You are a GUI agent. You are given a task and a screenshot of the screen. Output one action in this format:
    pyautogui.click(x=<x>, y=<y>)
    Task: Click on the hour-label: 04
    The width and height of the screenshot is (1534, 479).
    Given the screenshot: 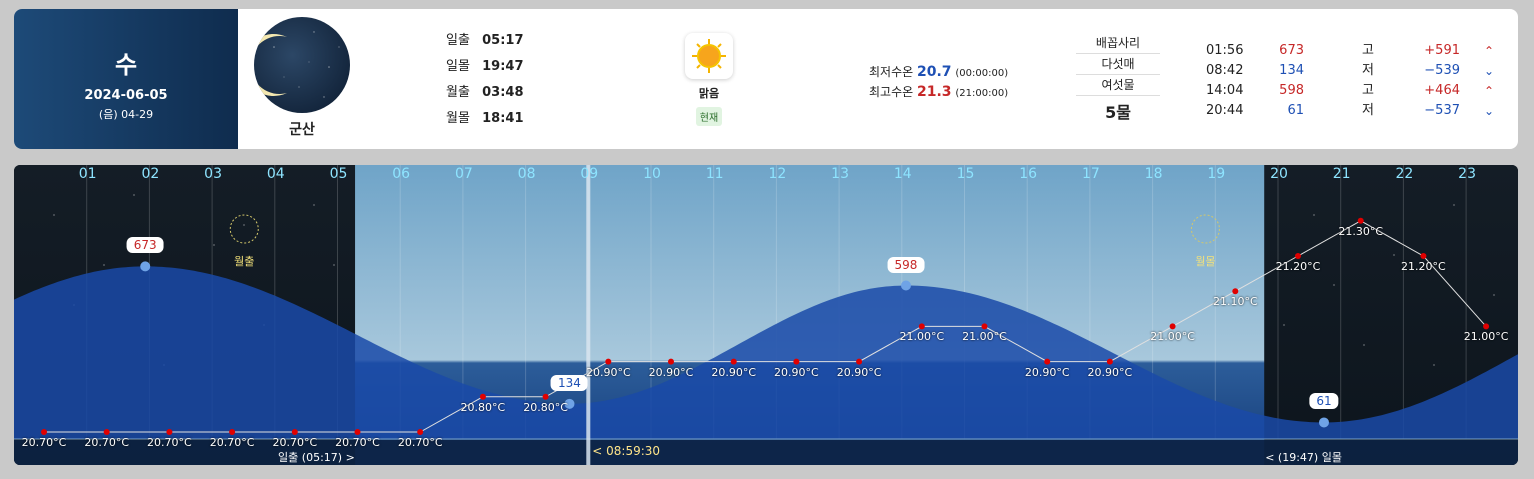 What is the action you would take?
    pyautogui.click(x=275, y=174)
    